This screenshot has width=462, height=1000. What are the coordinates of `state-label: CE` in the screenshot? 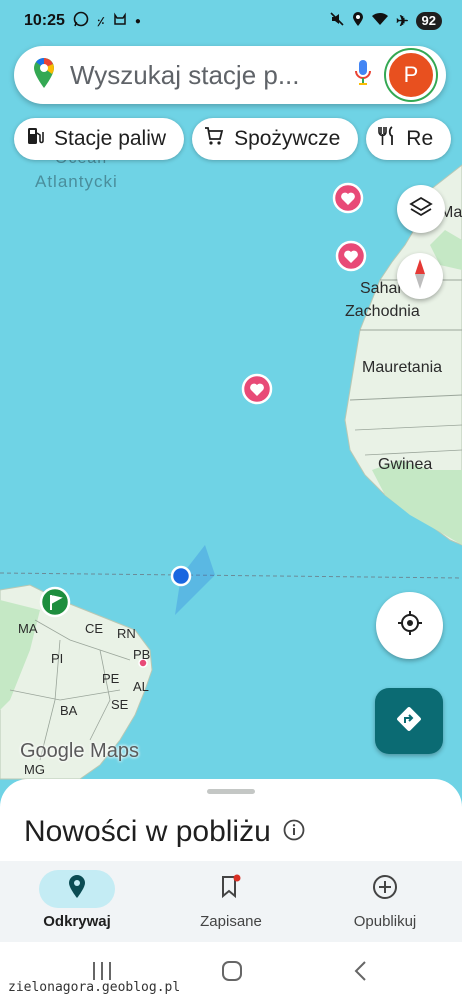 It's located at (94, 628).